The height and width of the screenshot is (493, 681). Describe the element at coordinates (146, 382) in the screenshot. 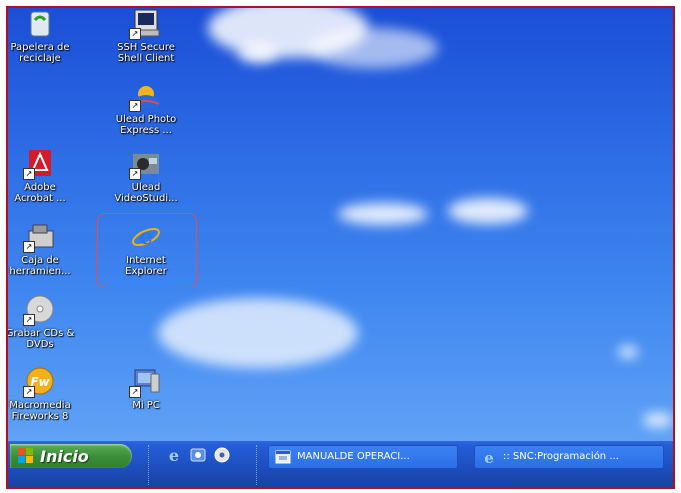

I see `my-computer-icon: ↗` at that location.